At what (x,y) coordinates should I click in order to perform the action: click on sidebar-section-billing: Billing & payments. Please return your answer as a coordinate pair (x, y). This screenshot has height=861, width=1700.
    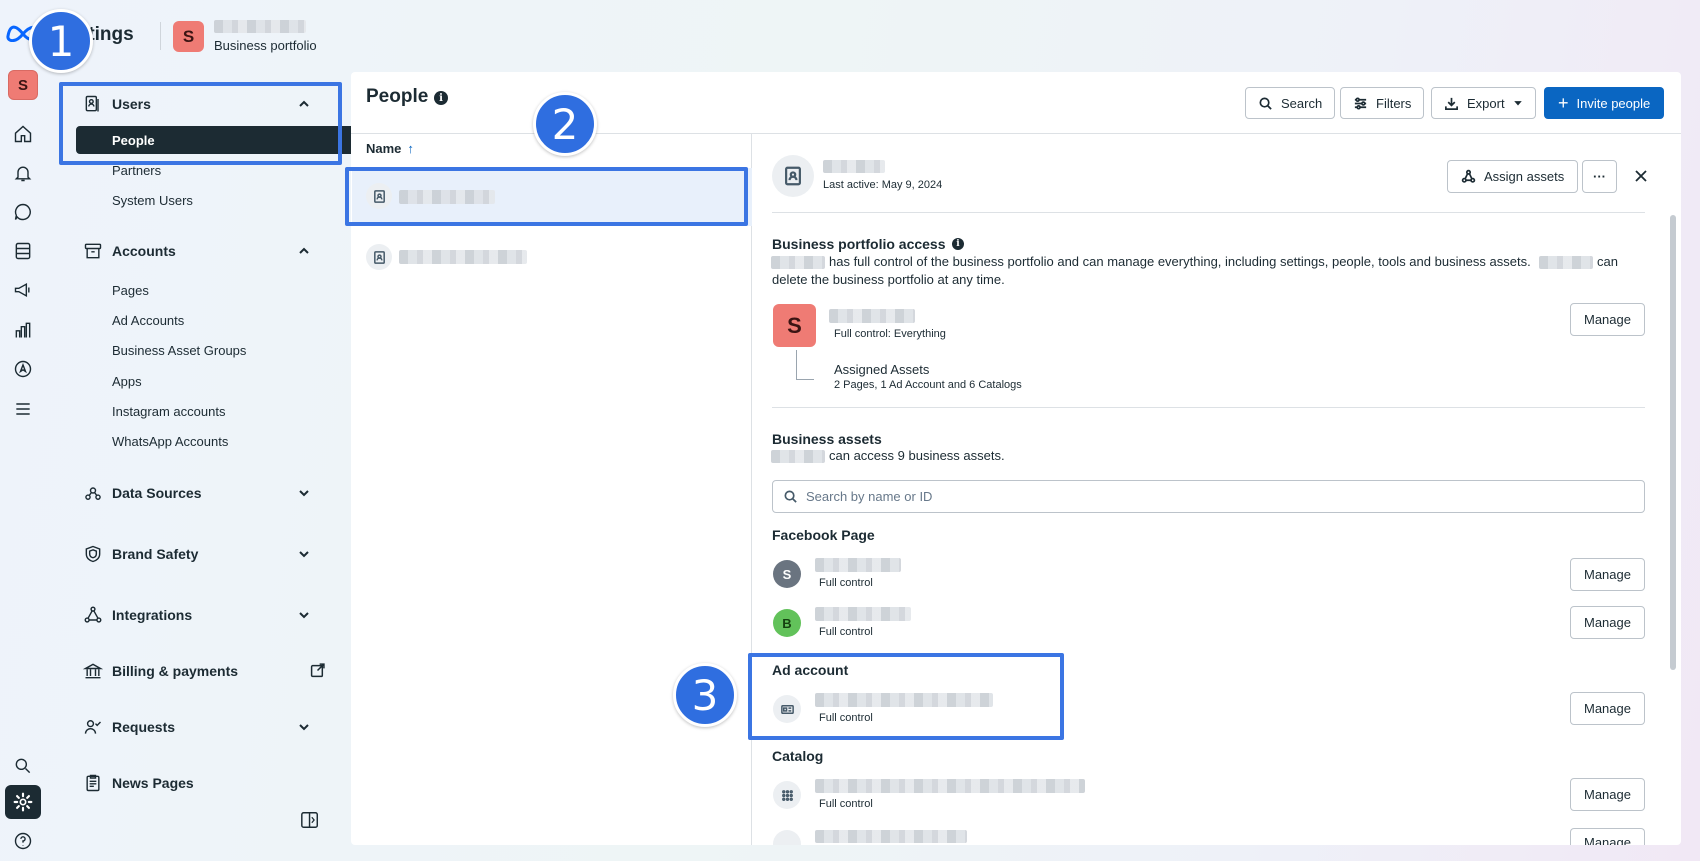
    Looking at the image, I should click on (199, 671).